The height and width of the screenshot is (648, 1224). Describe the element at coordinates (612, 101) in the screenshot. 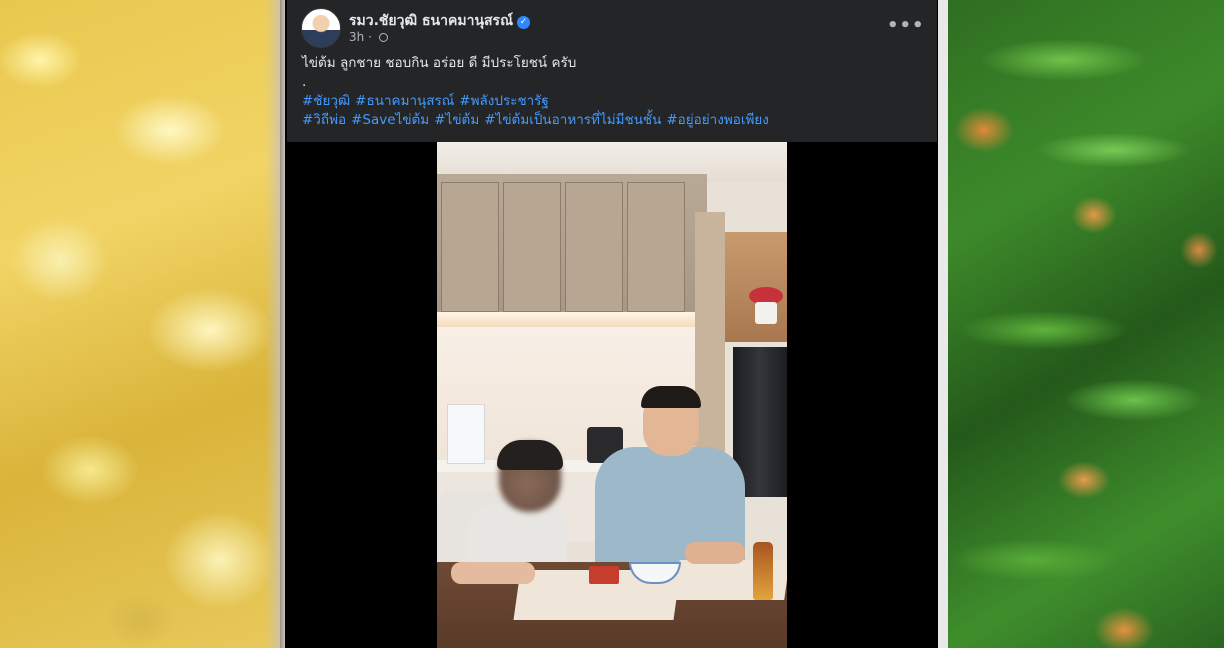

I see `hashtag-row-1: #ชัยวุฒิ #ธนาคมานุสรณ์ #พลังประชารัฐ` at that location.